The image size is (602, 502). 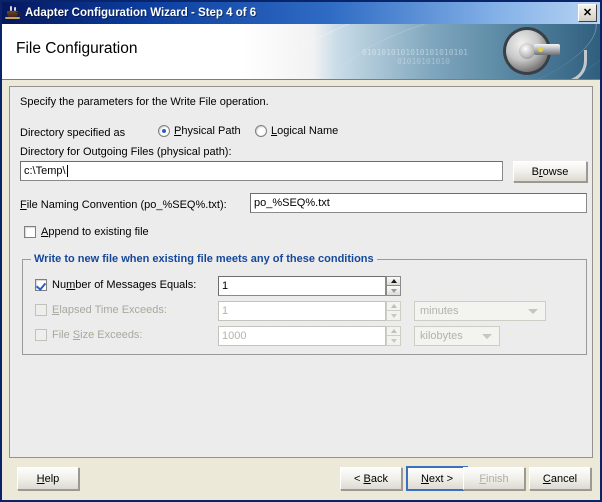 I want to click on help-button-label: Help, so click(x=48, y=478).